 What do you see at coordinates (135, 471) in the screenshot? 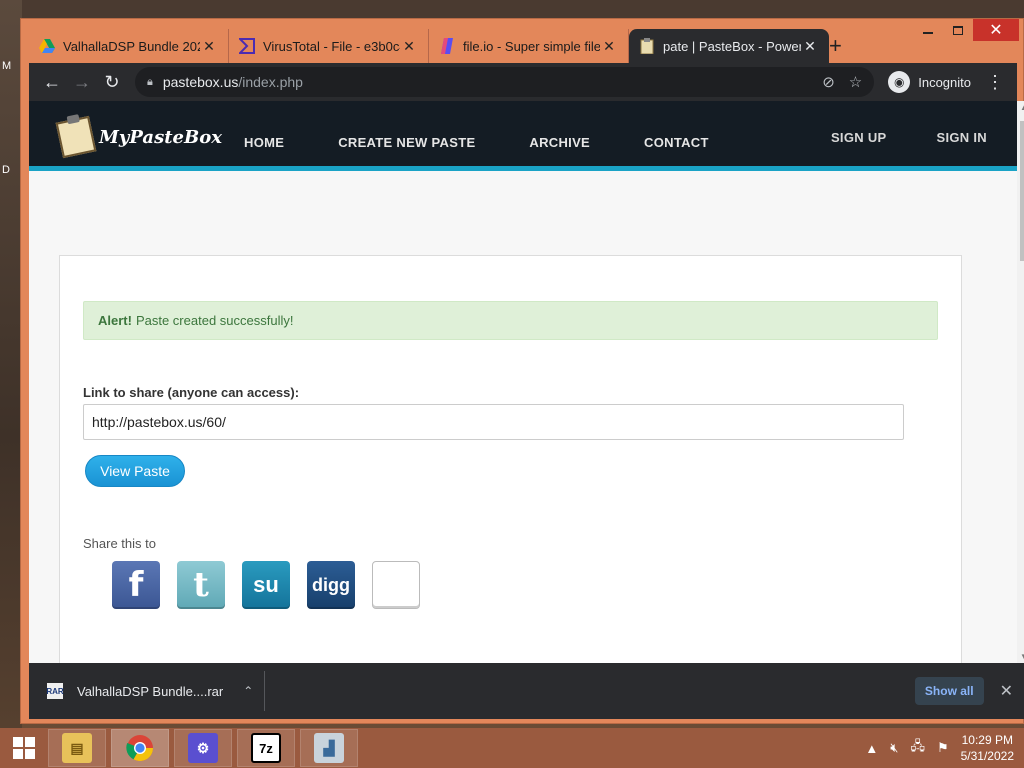
I see `view-paste-button: View Paste` at bounding box center [135, 471].